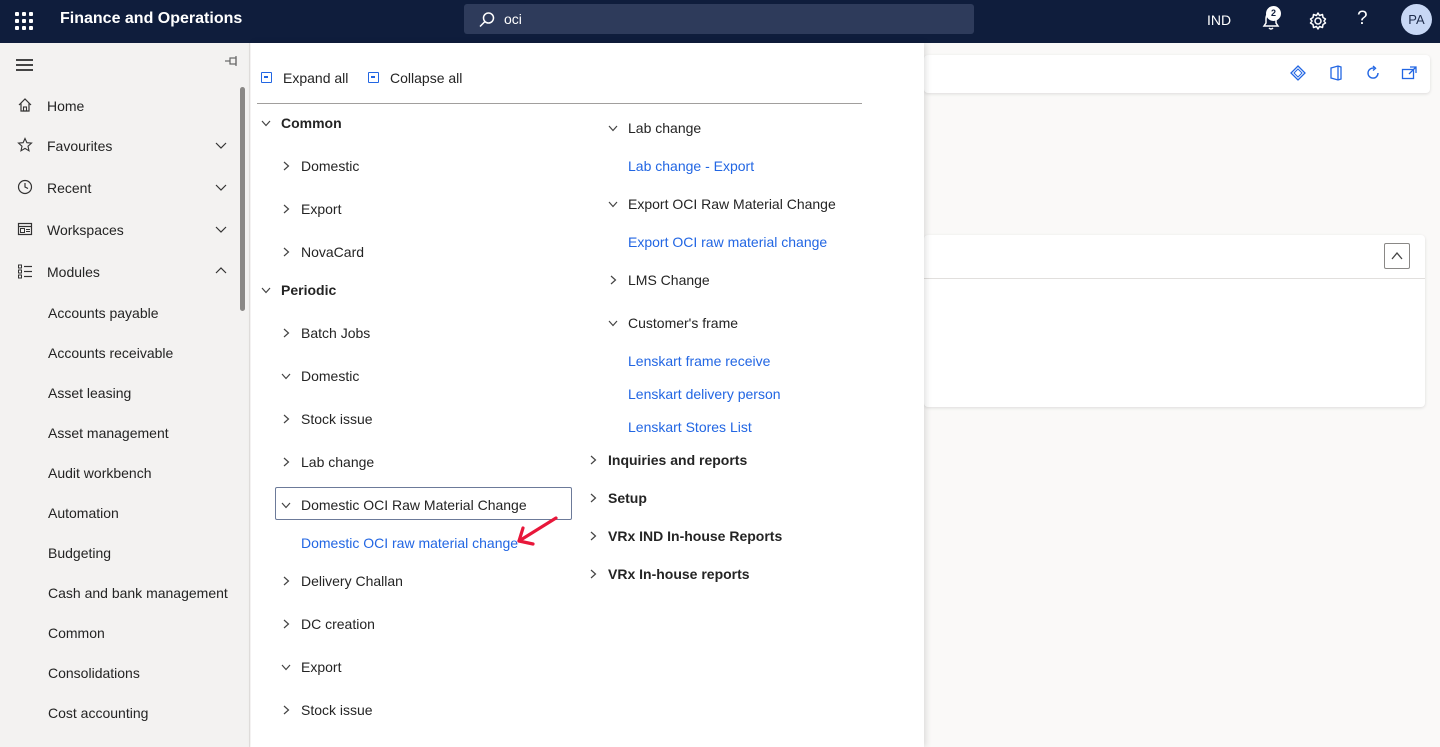 The height and width of the screenshot is (747, 1440). What do you see at coordinates (691, 166) in the screenshot?
I see `menu-label: Lab change - Export` at bounding box center [691, 166].